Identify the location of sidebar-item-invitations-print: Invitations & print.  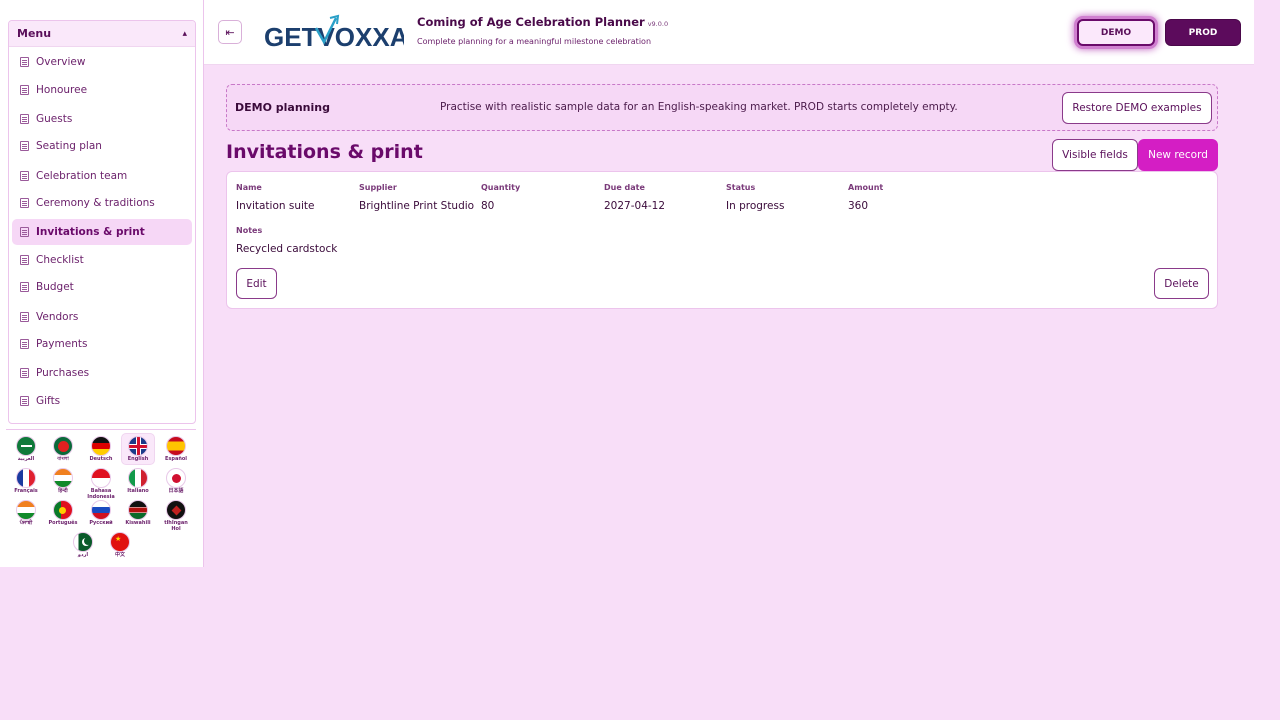
(102, 232).